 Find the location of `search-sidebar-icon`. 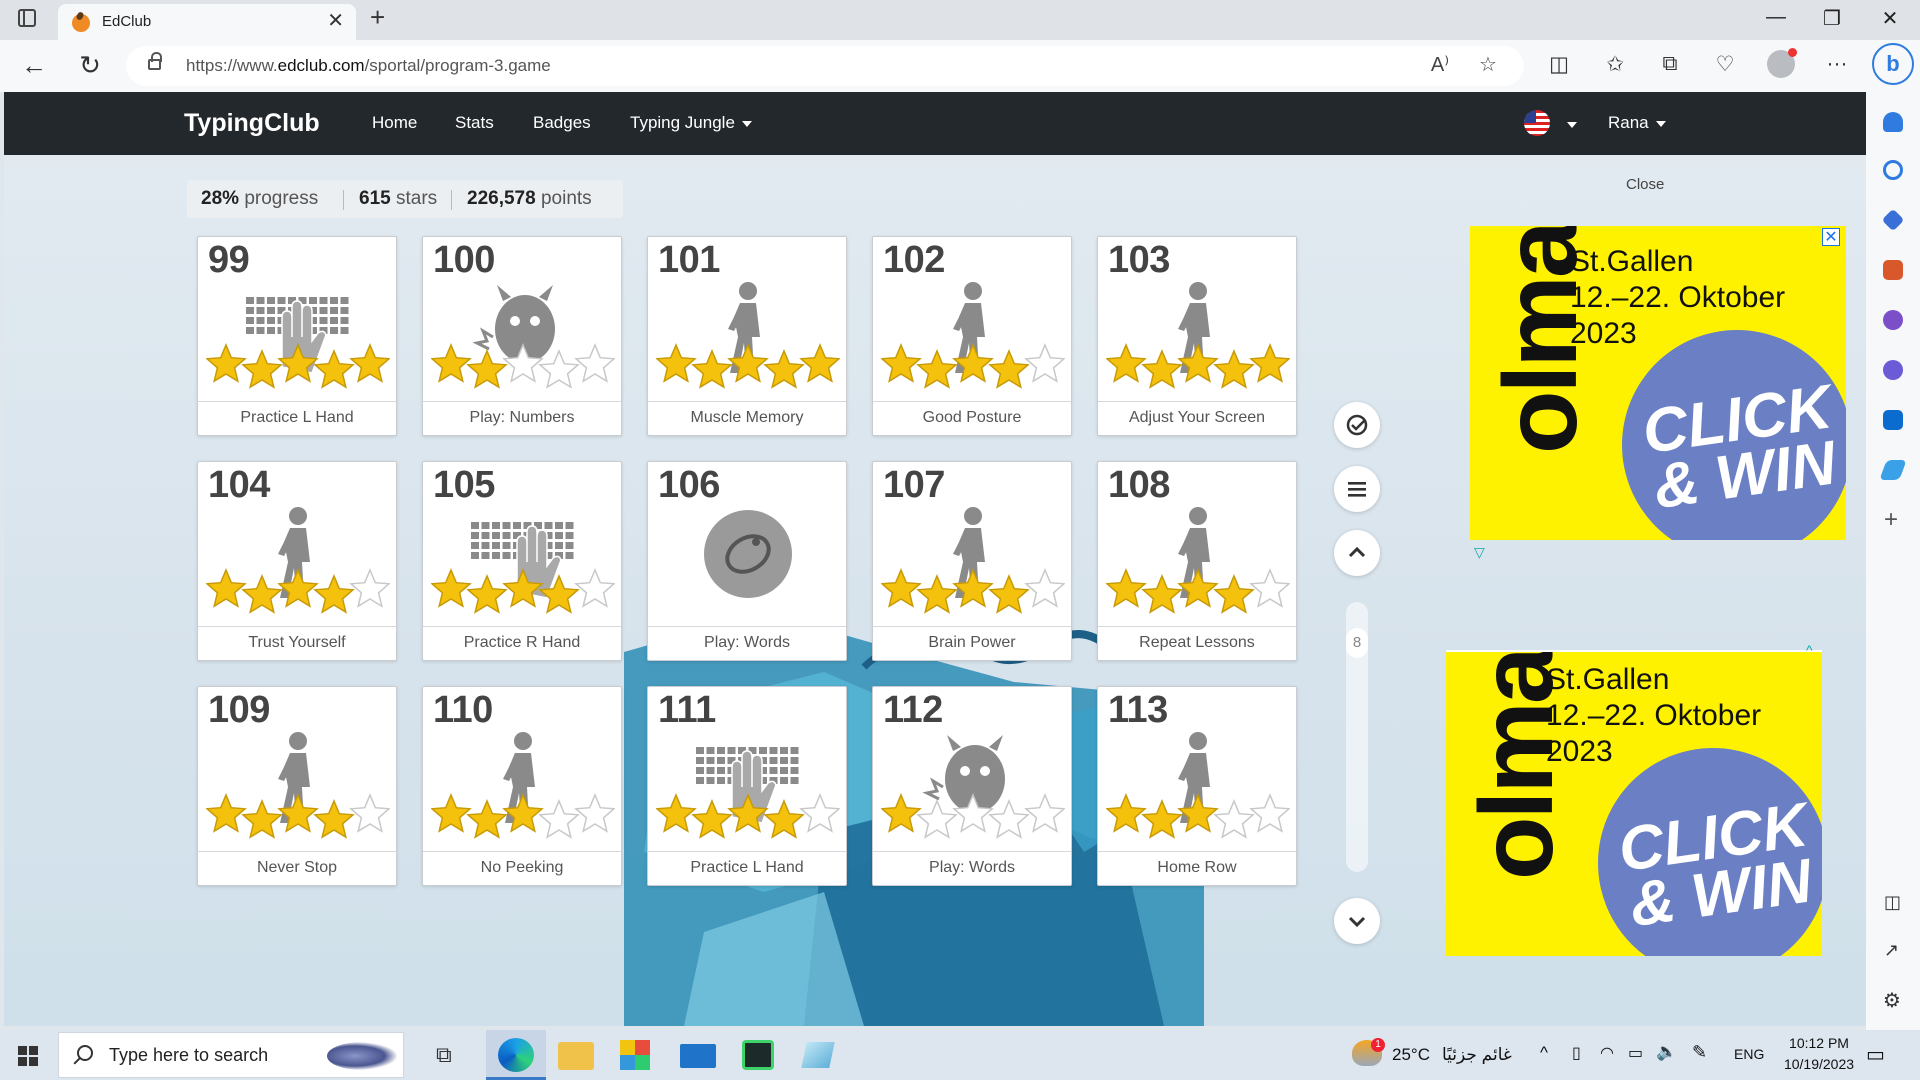

search-sidebar-icon is located at coordinates (1893, 170).